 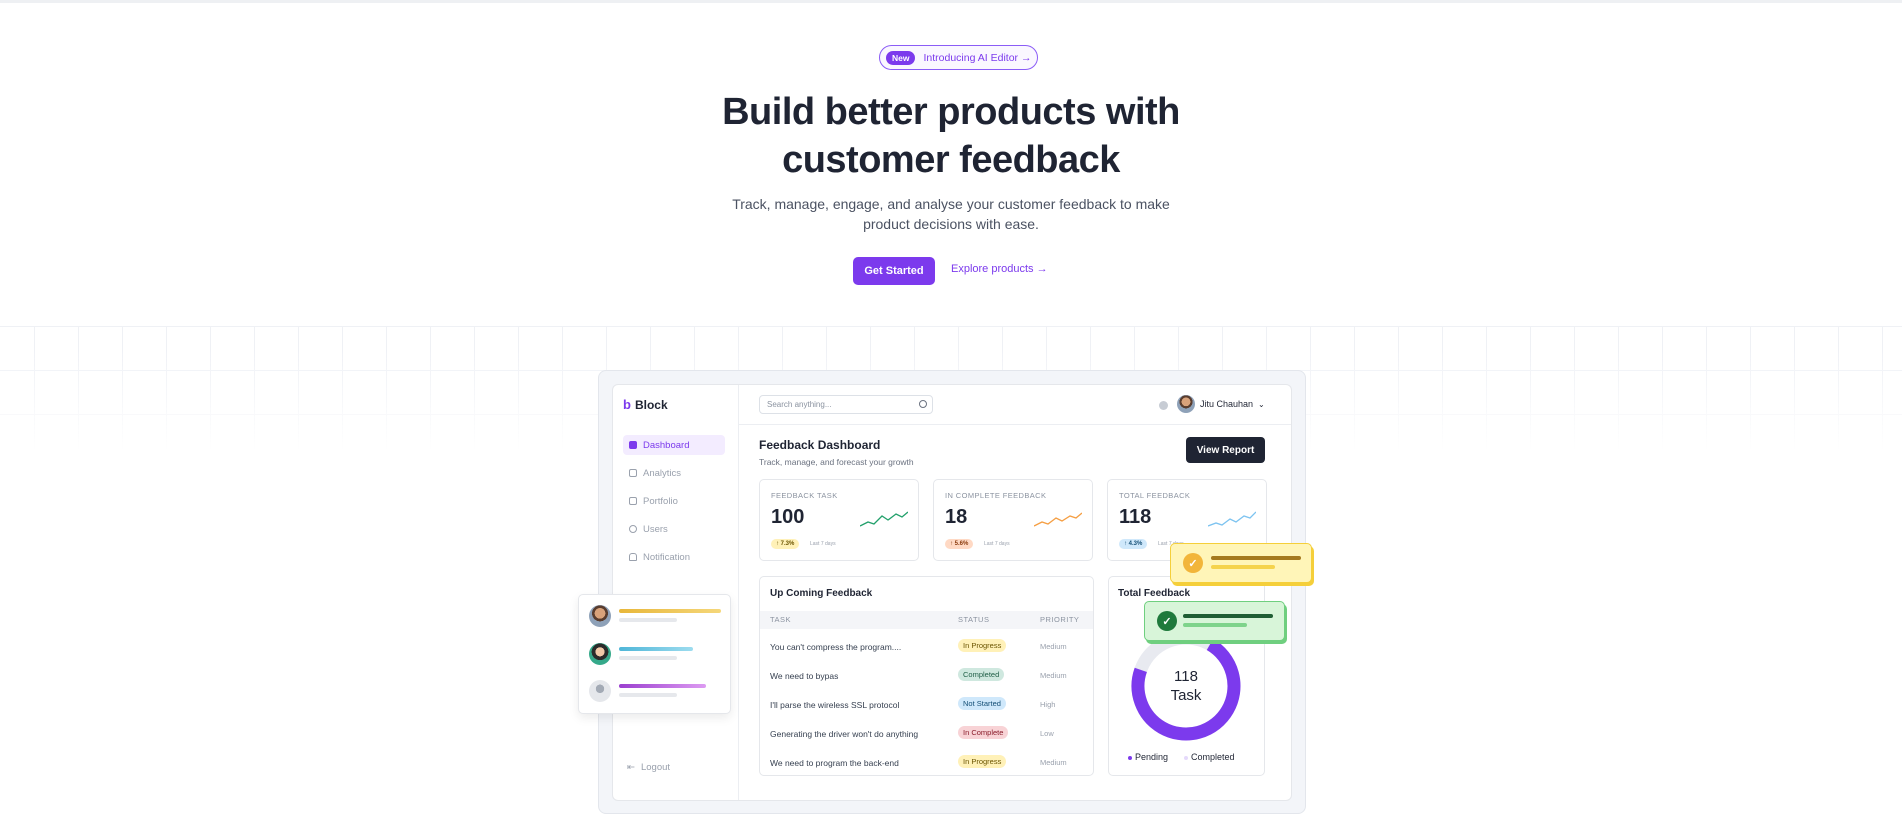 I want to click on column-header-task: TASK, so click(x=781, y=619).